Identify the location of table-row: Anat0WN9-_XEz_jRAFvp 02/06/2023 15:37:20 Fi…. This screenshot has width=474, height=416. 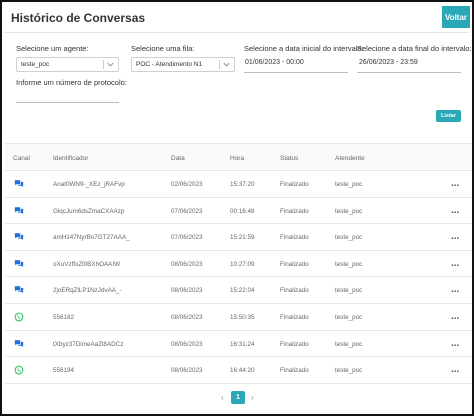
(238, 184).